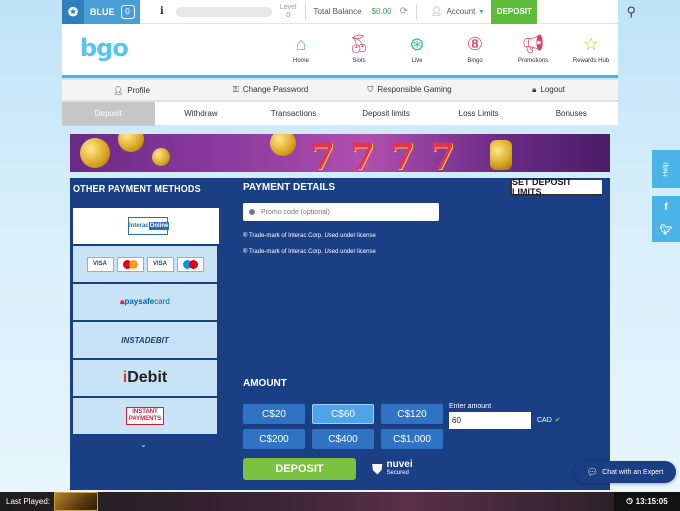 This screenshot has height=511, width=680. Describe the element at coordinates (665, 207) in the screenshot. I see `facebook-icon: f` at that location.